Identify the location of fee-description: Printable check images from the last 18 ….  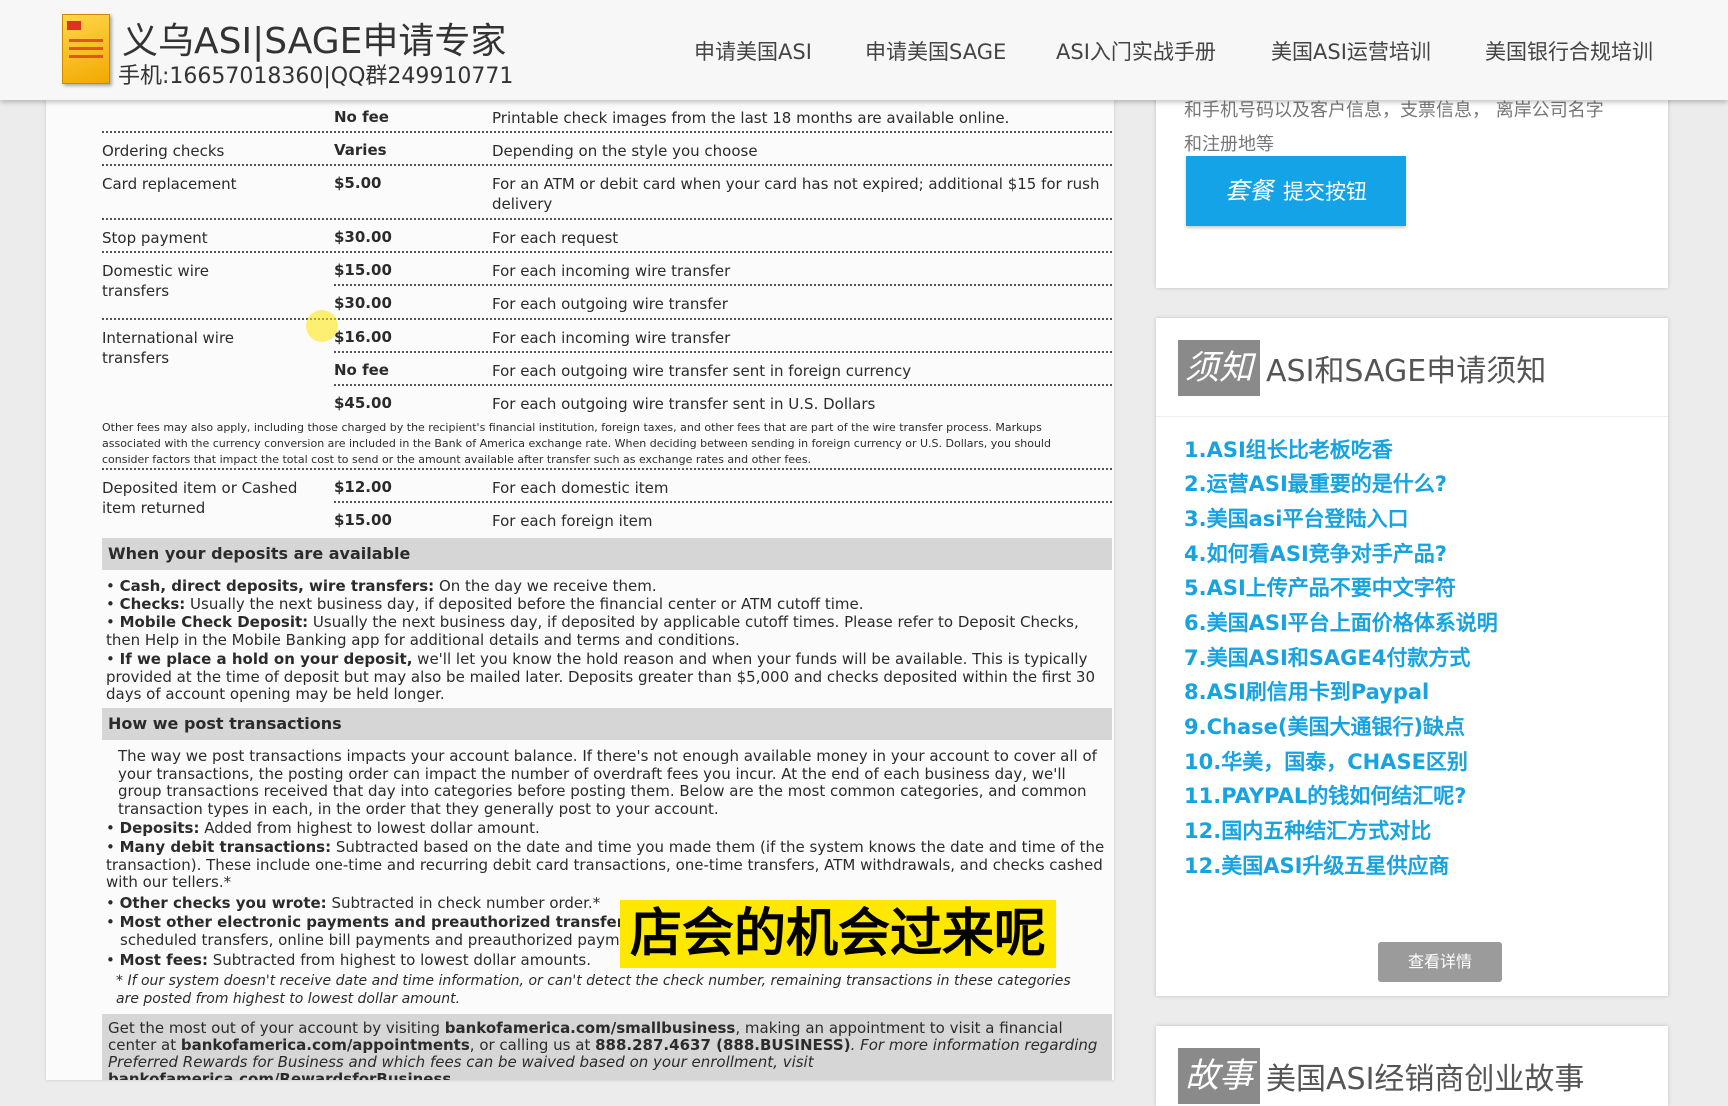
(751, 118).